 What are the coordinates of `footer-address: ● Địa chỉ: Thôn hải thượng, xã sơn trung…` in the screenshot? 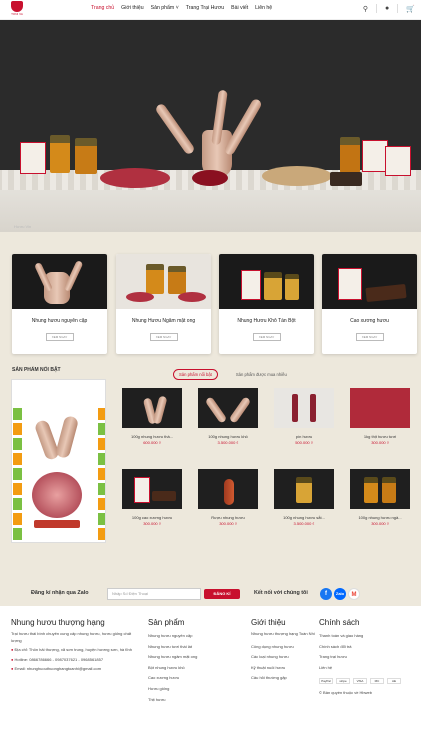 It's located at (75, 650).